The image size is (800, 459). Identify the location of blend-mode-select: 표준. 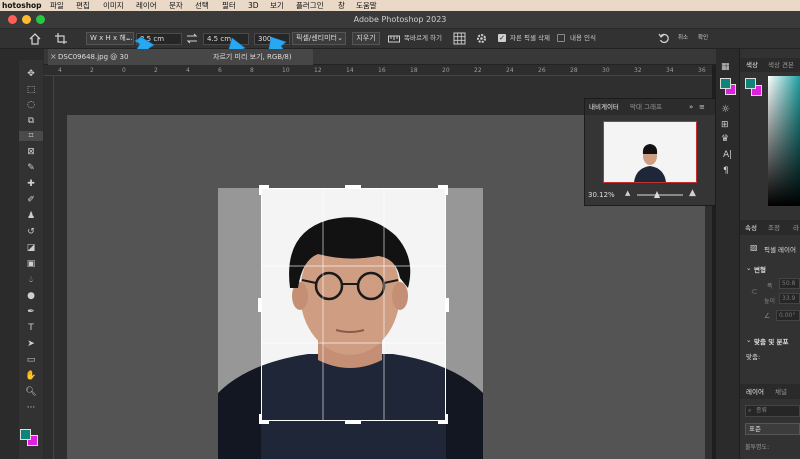
(772, 429).